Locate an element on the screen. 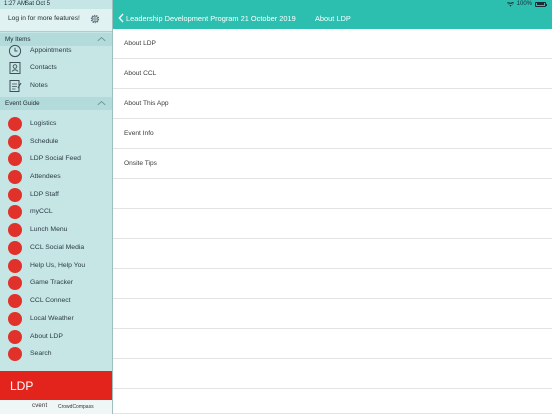 This screenshot has width=552, height=414. sidebar-item-label: About LDP is located at coordinates (46, 336).